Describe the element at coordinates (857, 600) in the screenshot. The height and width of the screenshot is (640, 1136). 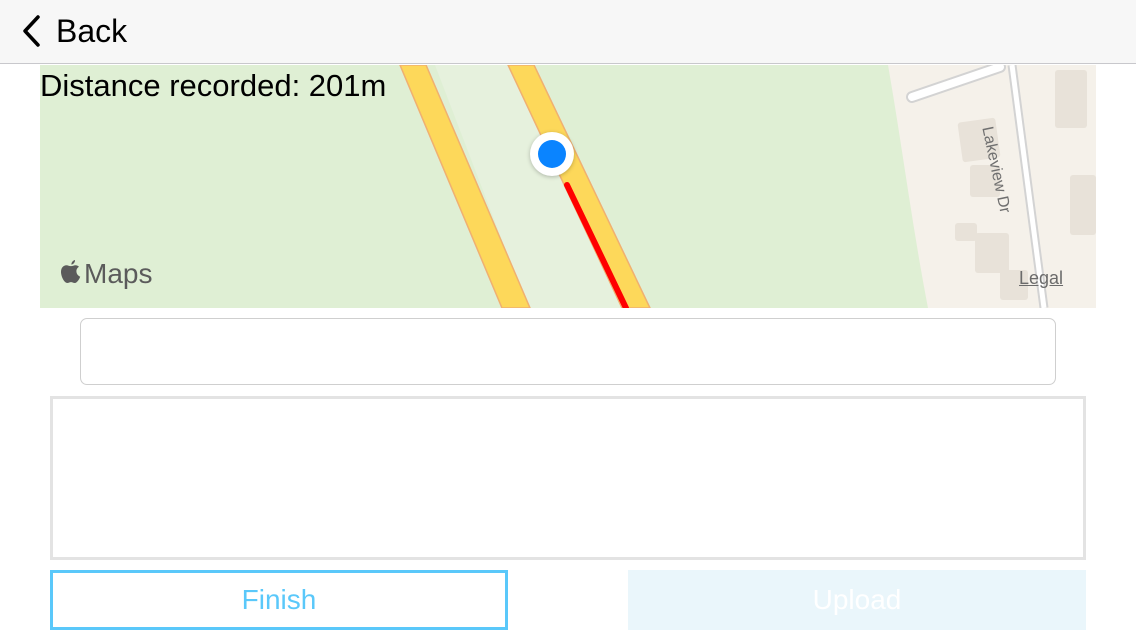
I see `upload-button: Upload` at that location.